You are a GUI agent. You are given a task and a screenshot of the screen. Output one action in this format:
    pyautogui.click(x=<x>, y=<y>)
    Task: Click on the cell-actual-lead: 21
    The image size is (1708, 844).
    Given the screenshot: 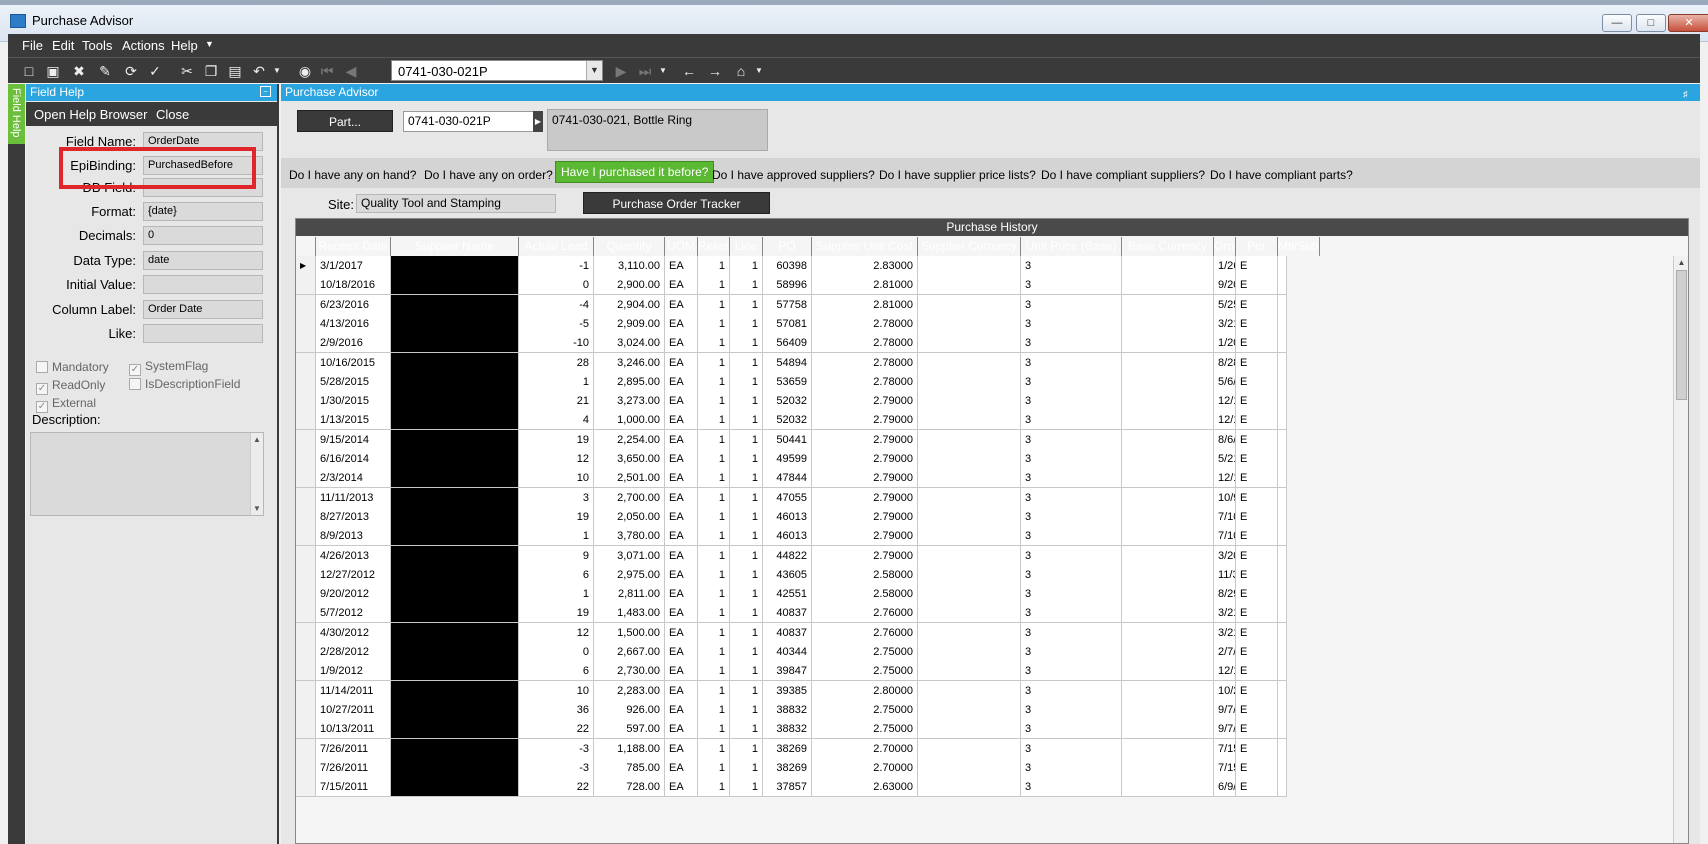 What is the action you would take?
    pyautogui.click(x=556, y=401)
    